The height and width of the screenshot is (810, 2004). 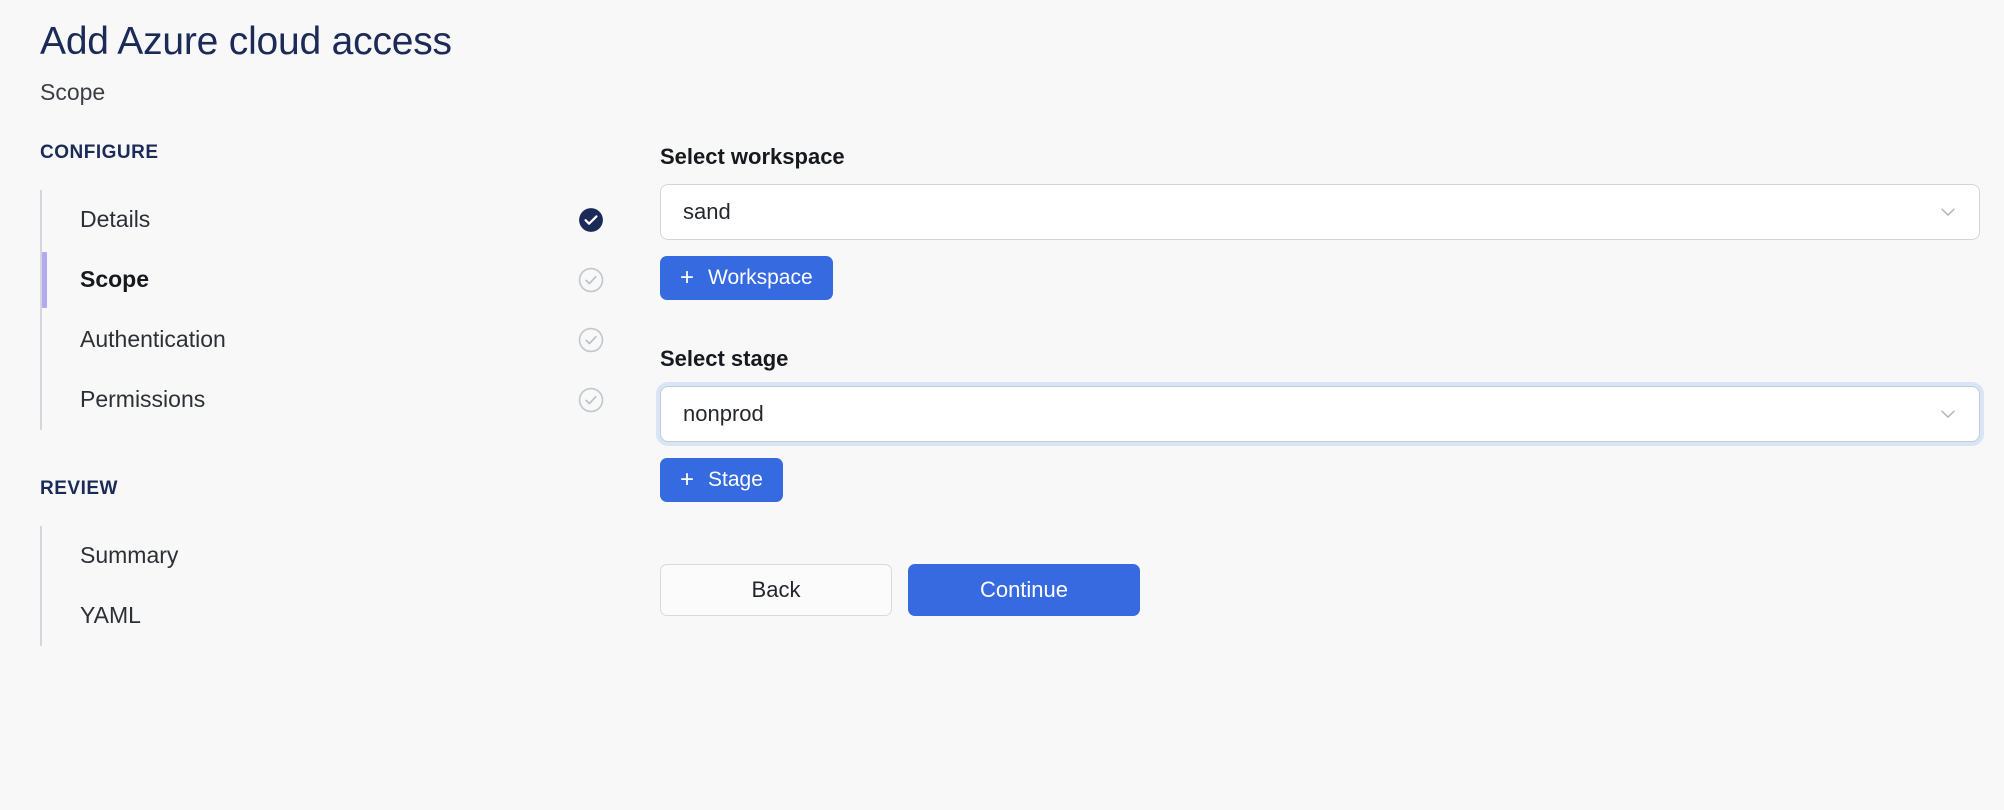 I want to click on sidebar-item-details: Details, so click(x=351, y=220).